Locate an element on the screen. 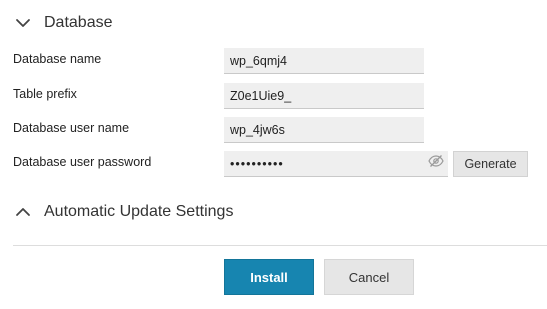 This screenshot has height=309, width=547. database-user-name-label: Database user name is located at coordinates (71, 128).